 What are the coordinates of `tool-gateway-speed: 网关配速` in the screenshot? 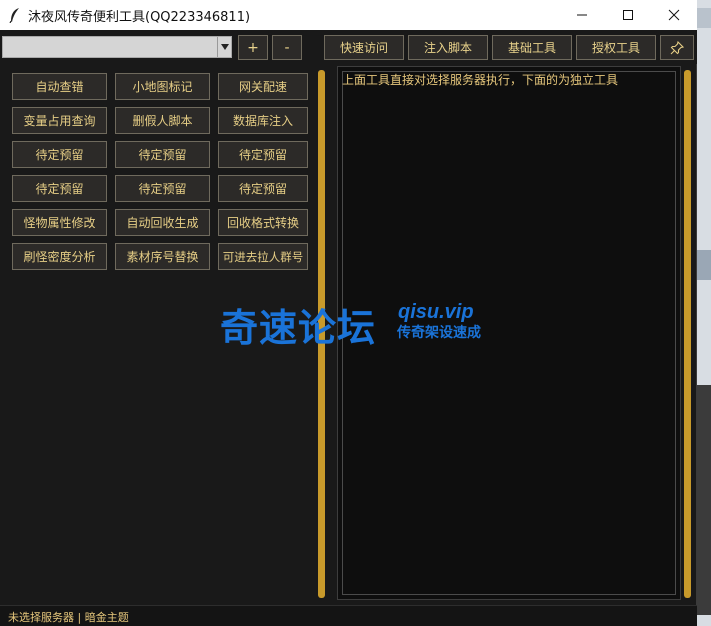 It's located at (263, 86).